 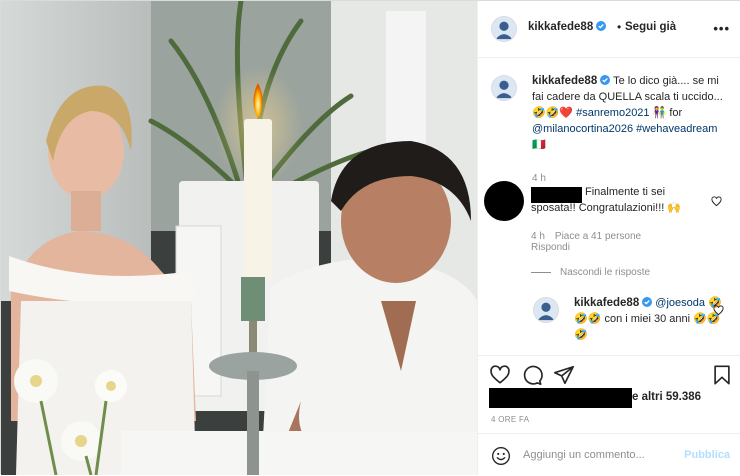 I want to click on reply-username: kikkafede88, so click(x=606, y=303).